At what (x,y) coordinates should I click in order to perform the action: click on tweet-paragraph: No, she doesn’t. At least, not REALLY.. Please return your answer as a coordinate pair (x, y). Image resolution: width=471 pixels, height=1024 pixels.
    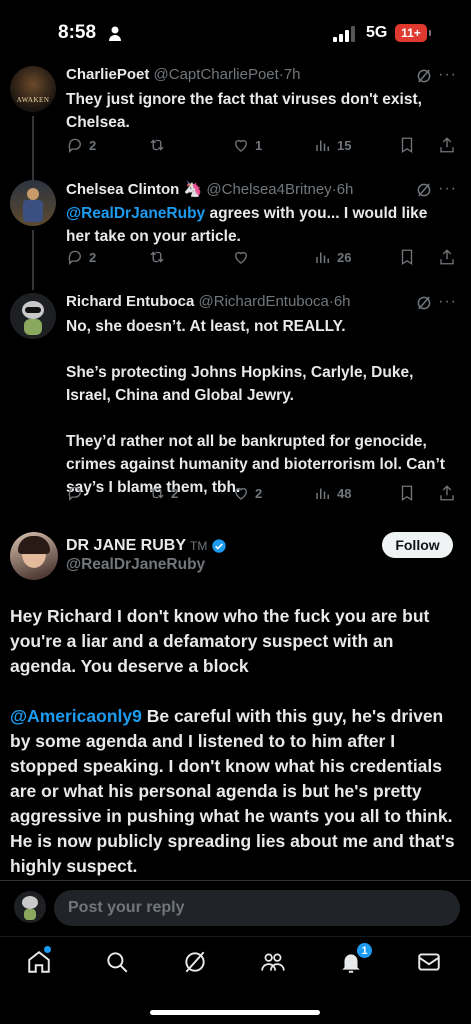
    Looking at the image, I should click on (206, 326).